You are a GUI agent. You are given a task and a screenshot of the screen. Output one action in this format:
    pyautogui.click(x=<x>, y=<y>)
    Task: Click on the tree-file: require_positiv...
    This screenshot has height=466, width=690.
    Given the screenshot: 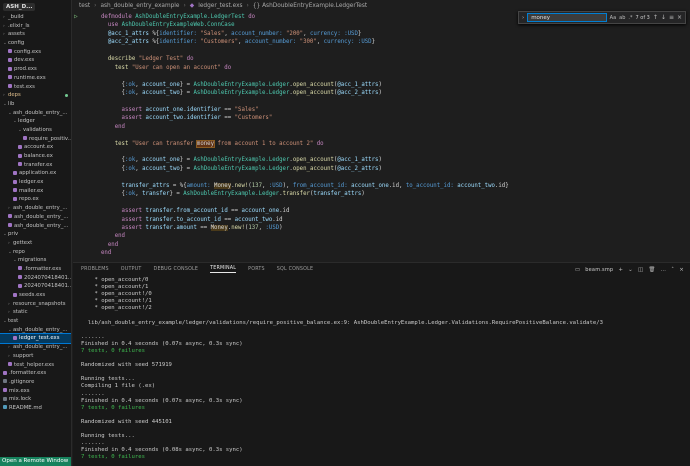 What is the action you would take?
    pyautogui.click(x=35, y=139)
    